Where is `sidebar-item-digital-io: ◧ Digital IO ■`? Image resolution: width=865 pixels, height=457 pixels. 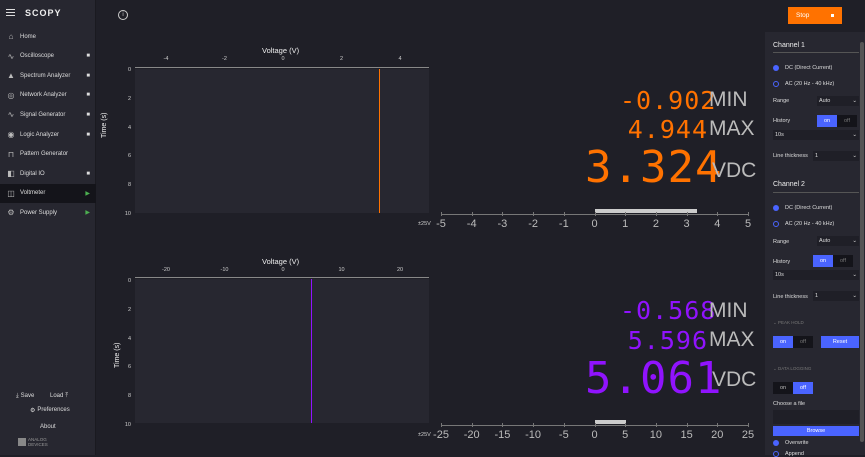 sidebar-item-digital-io: ◧ Digital IO ■ is located at coordinates (48, 173).